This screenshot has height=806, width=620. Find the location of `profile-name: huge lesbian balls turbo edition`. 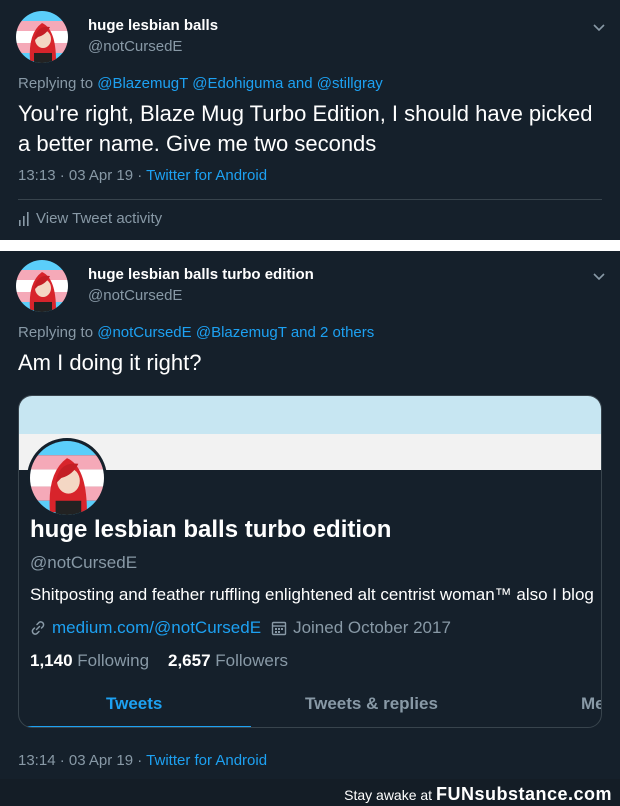

profile-name: huge lesbian balls turbo edition is located at coordinates (211, 529).